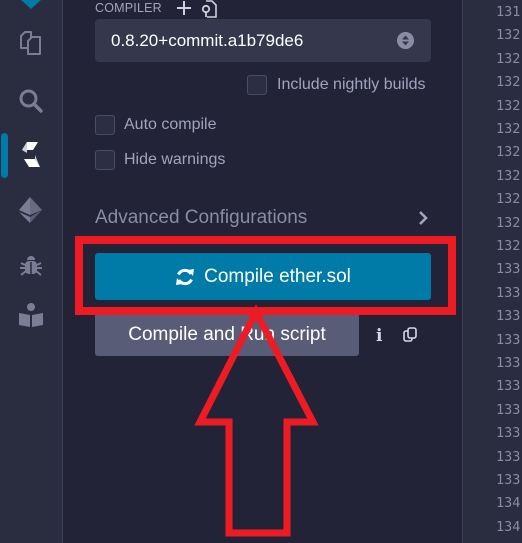 This screenshot has width=522, height=543. What do you see at coordinates (351, 85) in the screenshot?
I see `include-nightly-label: Include nightly builds` at bounding box center [351, 85].